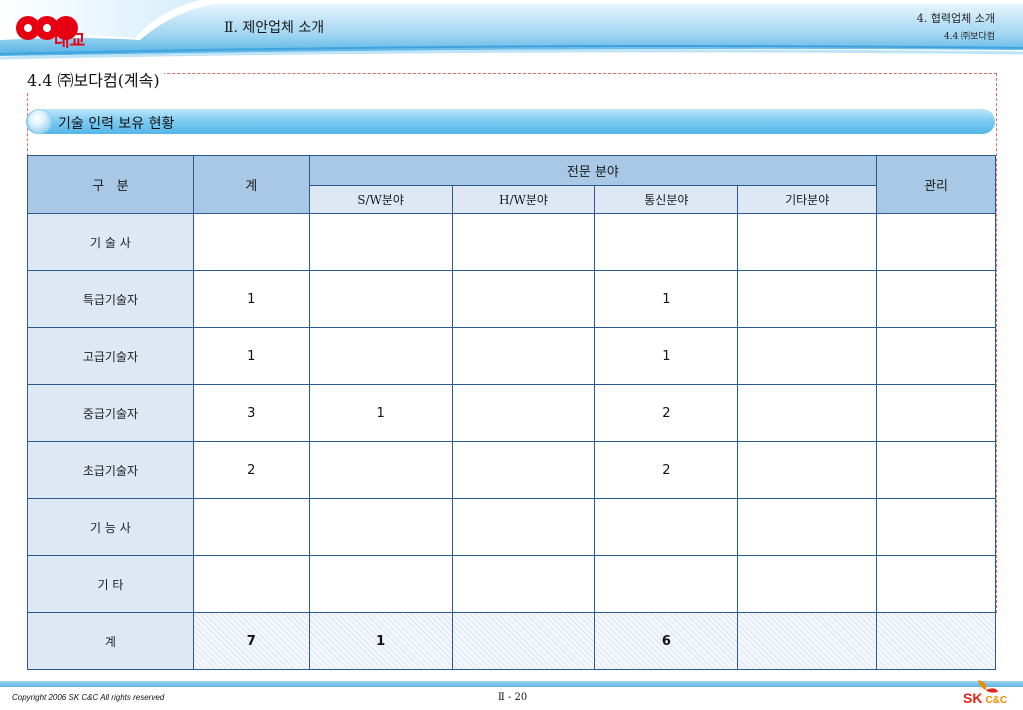  What do you see at coordinates (996, 700) in the screenshot?
I see `brand-cc-text: C&C` at bounding box center [996, 700].